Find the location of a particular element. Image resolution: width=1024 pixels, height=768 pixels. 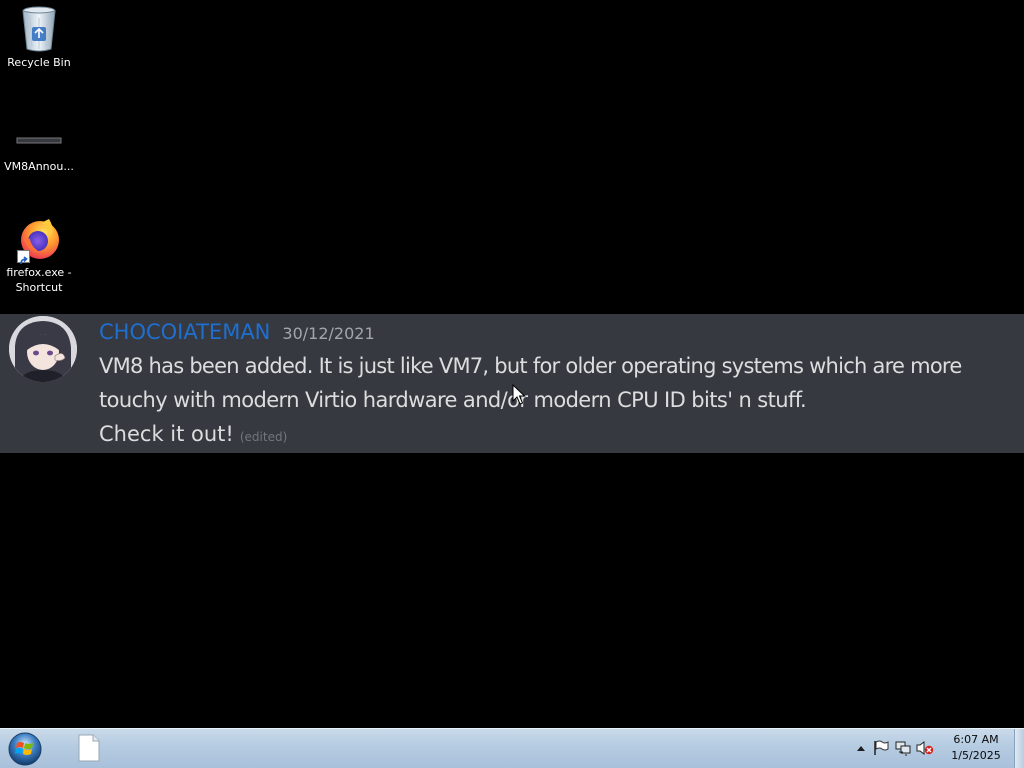

network-icon is located at coordinates (903, 748).